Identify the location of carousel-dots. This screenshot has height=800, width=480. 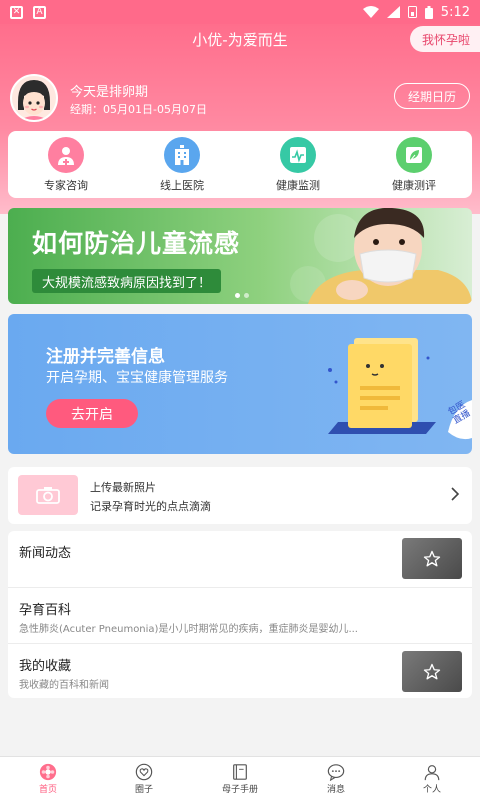
(242, 295).